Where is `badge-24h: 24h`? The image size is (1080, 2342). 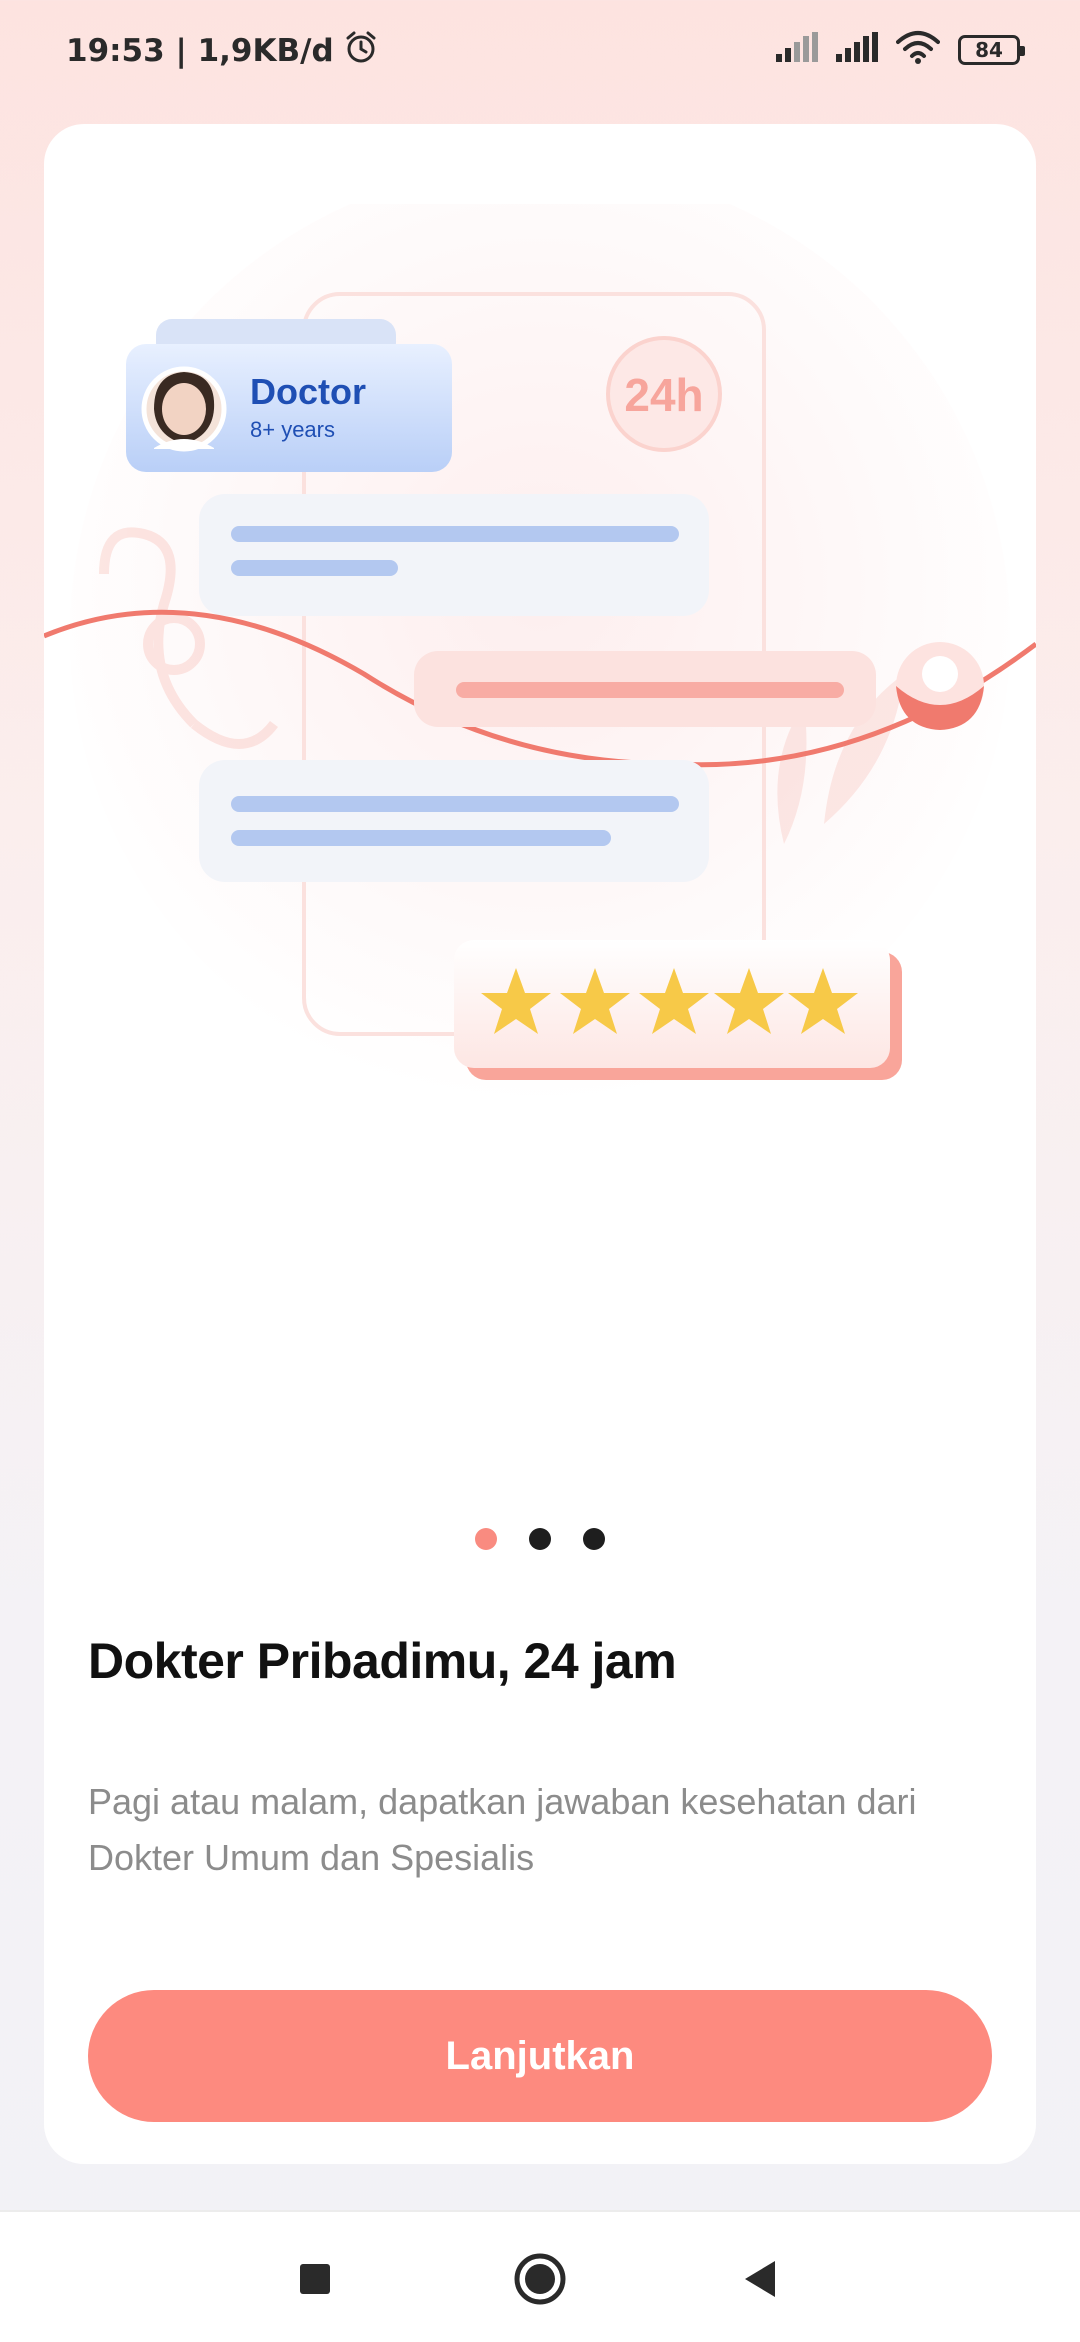
badge-24h: 24h is located at coordinates (663, 395).